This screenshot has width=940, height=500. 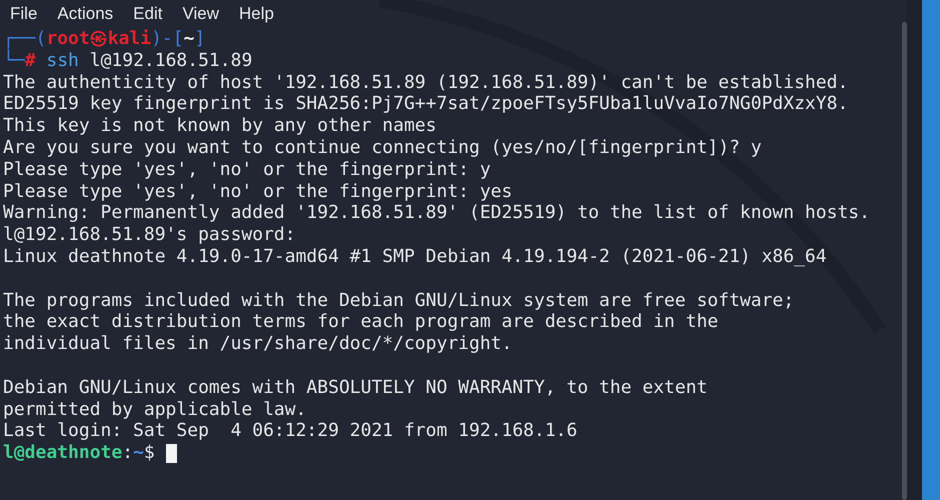 I want to click on output-line: Are you sure you want to continue connecting (yes/no/[fingerprint])? y, so click(x=382, y=147).